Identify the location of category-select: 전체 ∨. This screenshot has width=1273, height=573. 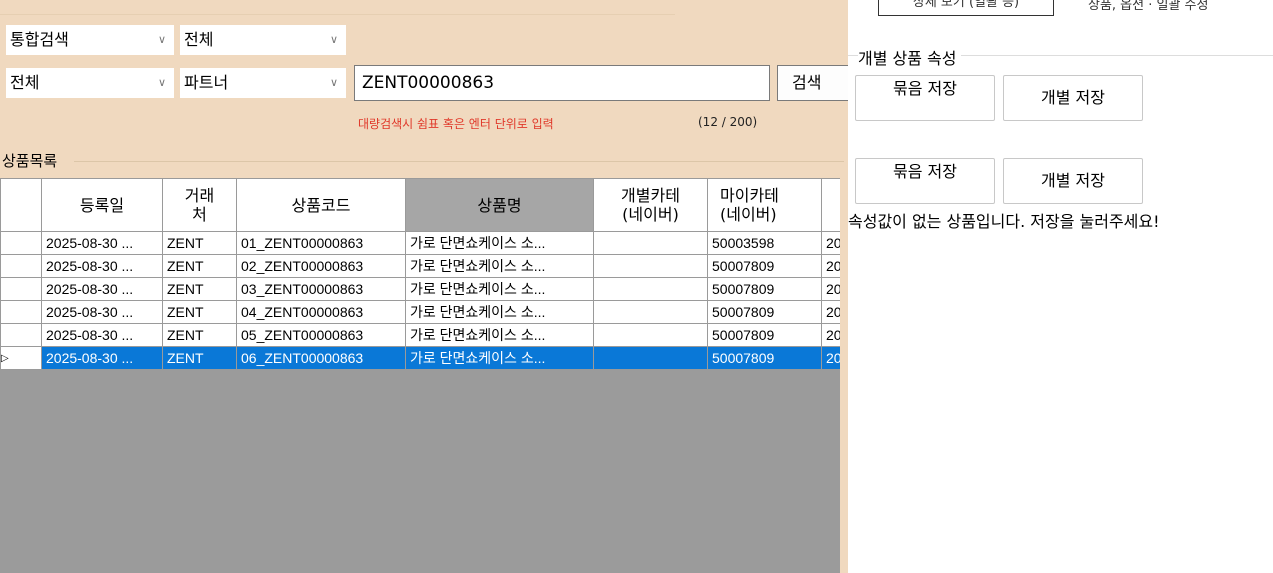
(90, 83).